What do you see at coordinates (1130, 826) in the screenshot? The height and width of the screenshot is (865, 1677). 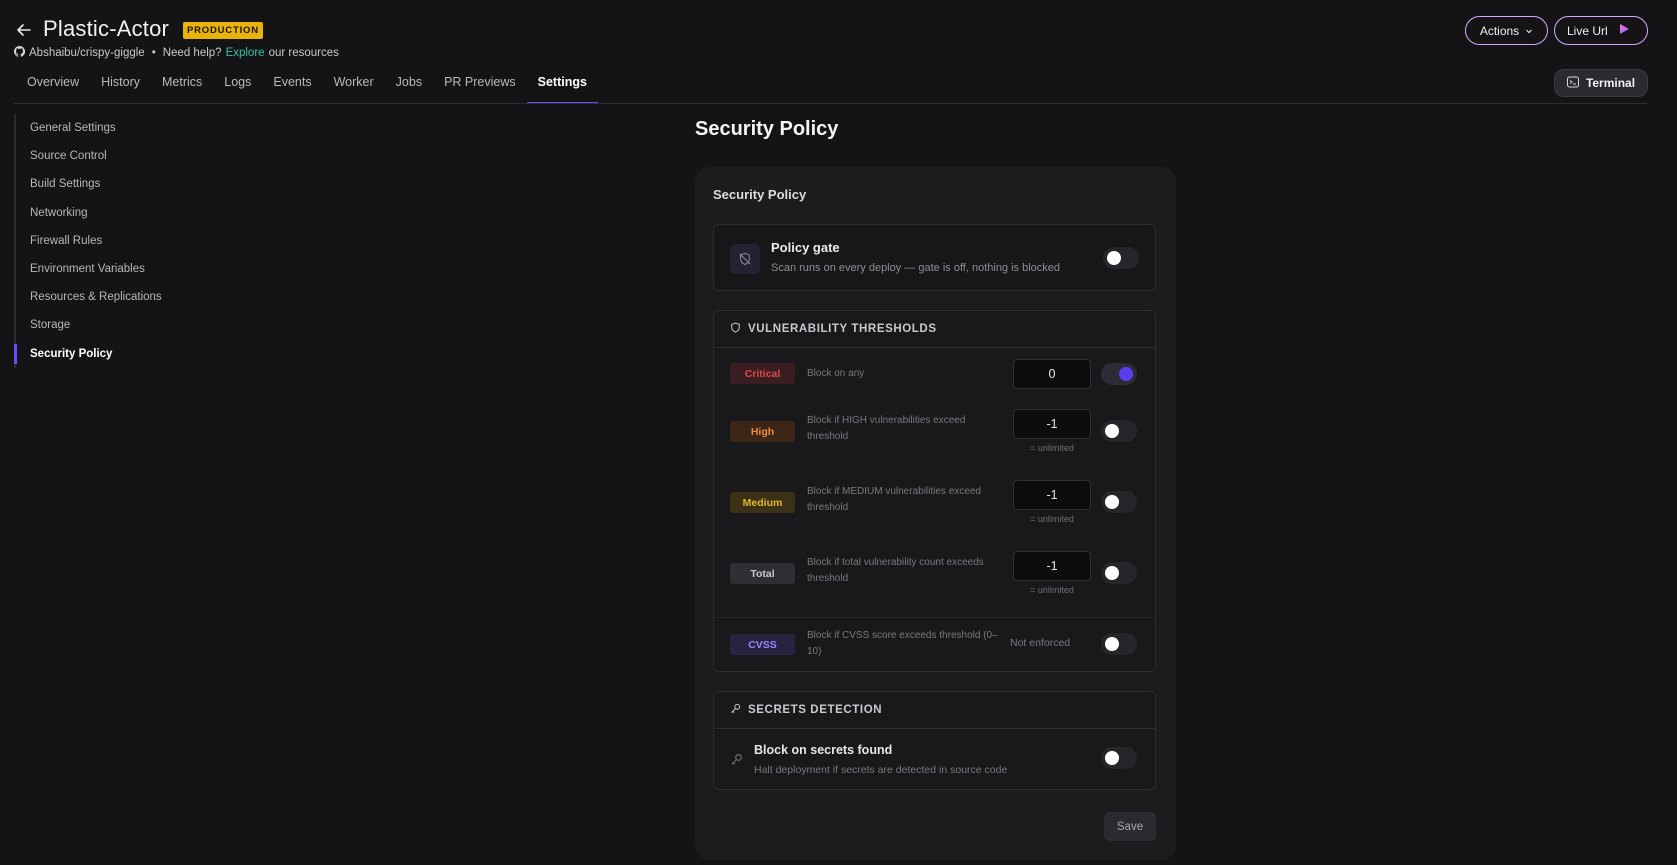 I see `save-button: Save` at bounding box center [1130, 826].